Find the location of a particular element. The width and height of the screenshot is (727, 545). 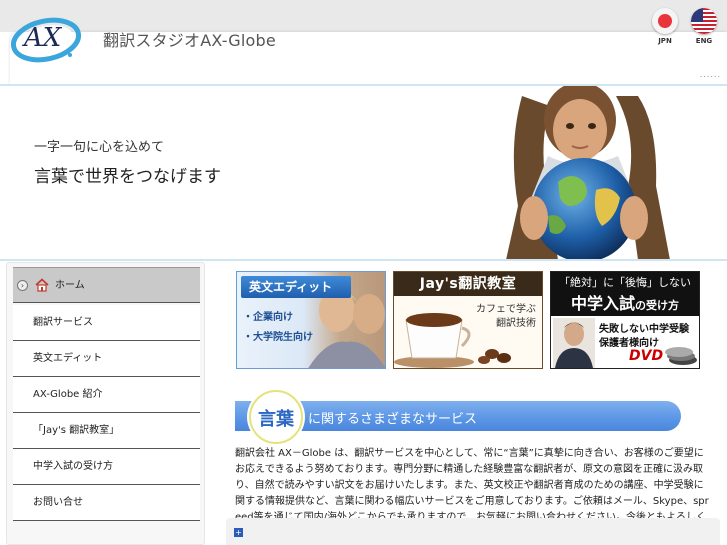

hero-subtitle: 一字一句に心を込めて is located at coordinates (99, 147).